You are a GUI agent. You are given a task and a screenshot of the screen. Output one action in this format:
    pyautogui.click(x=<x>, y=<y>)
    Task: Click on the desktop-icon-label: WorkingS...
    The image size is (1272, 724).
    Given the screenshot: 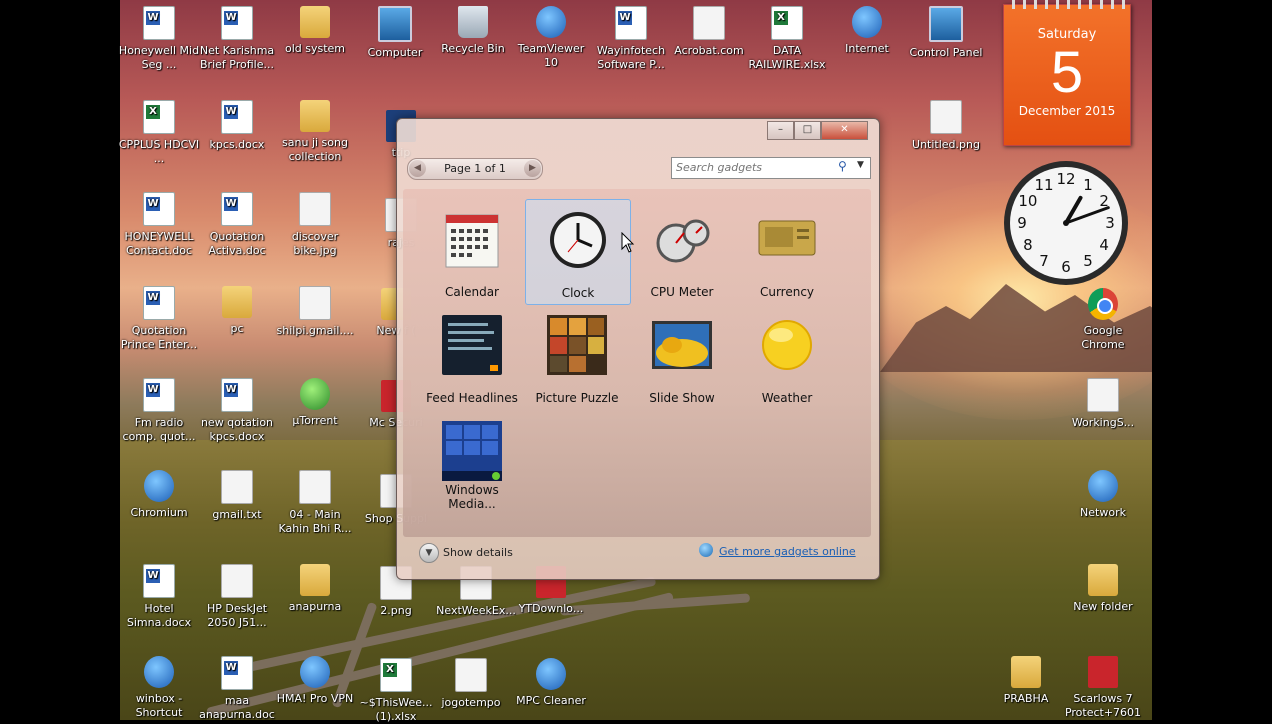 What is the action you would take?
    pyautogui.click(x=1103, y=422)
    